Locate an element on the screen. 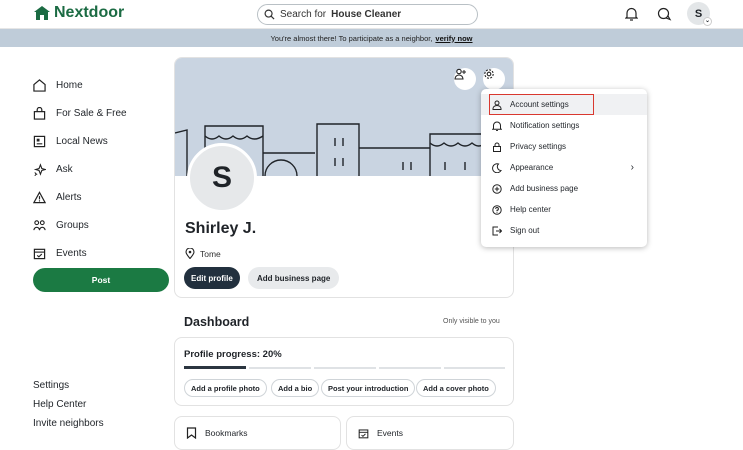 The height and width of the screenshot is (450, 743). settings-gear-button is located at coordinates (494, 79).